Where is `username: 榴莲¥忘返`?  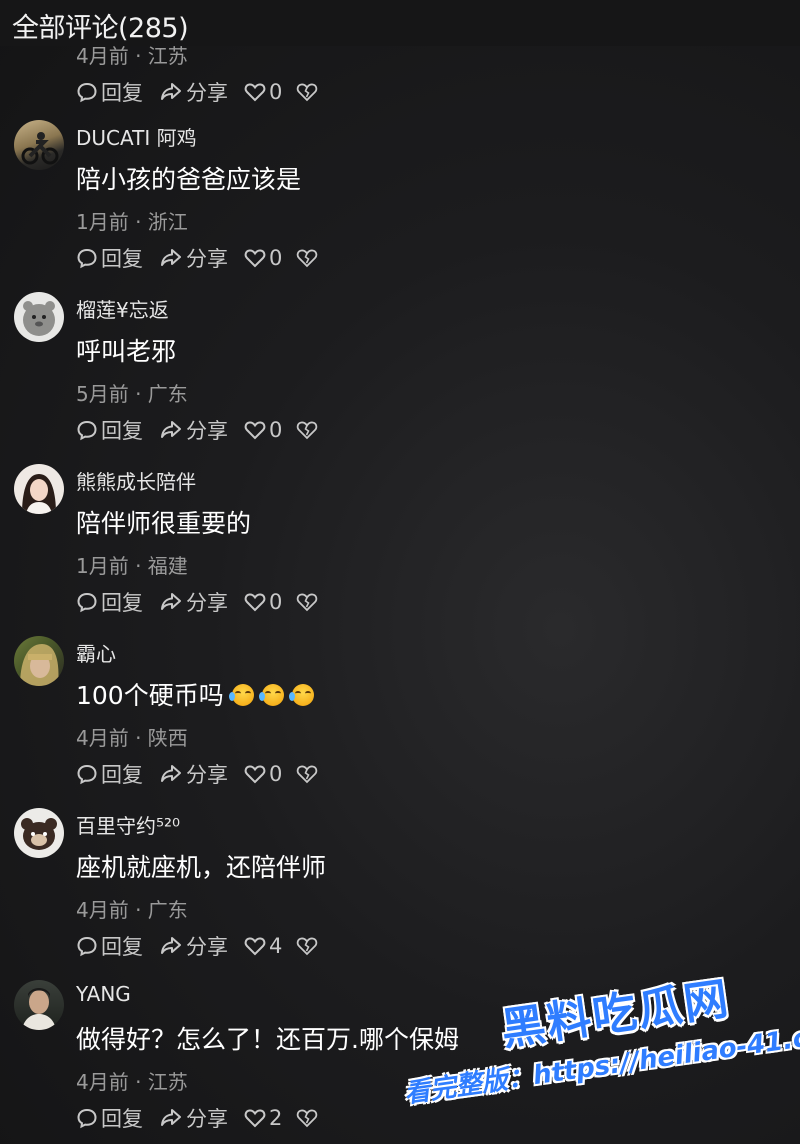
username: 榴莲¥忘返 is located at coordinates (122, 308).